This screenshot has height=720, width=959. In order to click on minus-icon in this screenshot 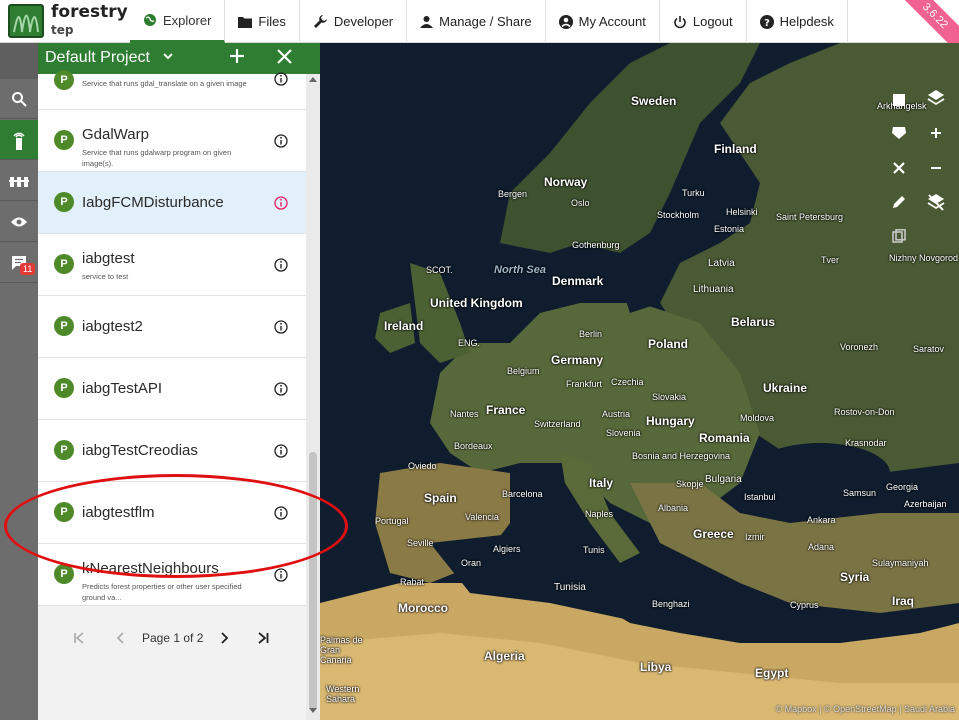, I will do `click(936, 168)`.